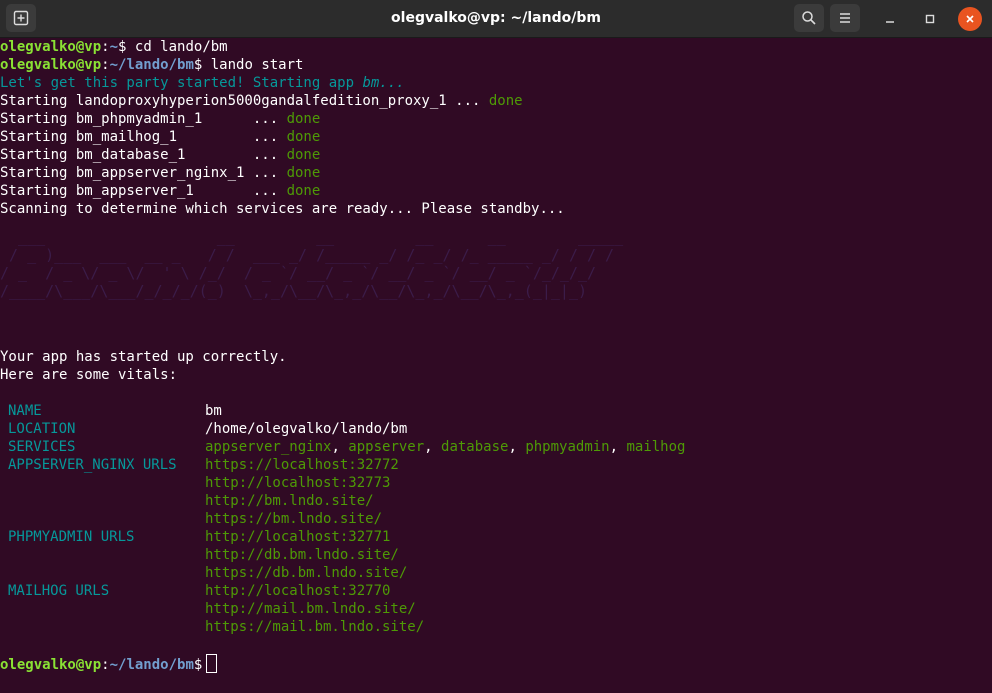 The width and height of the screenshot is (992, 693). I want to click on starting-line: Starting bm_phpmyadmin_1 ... done, so click(496, 119).